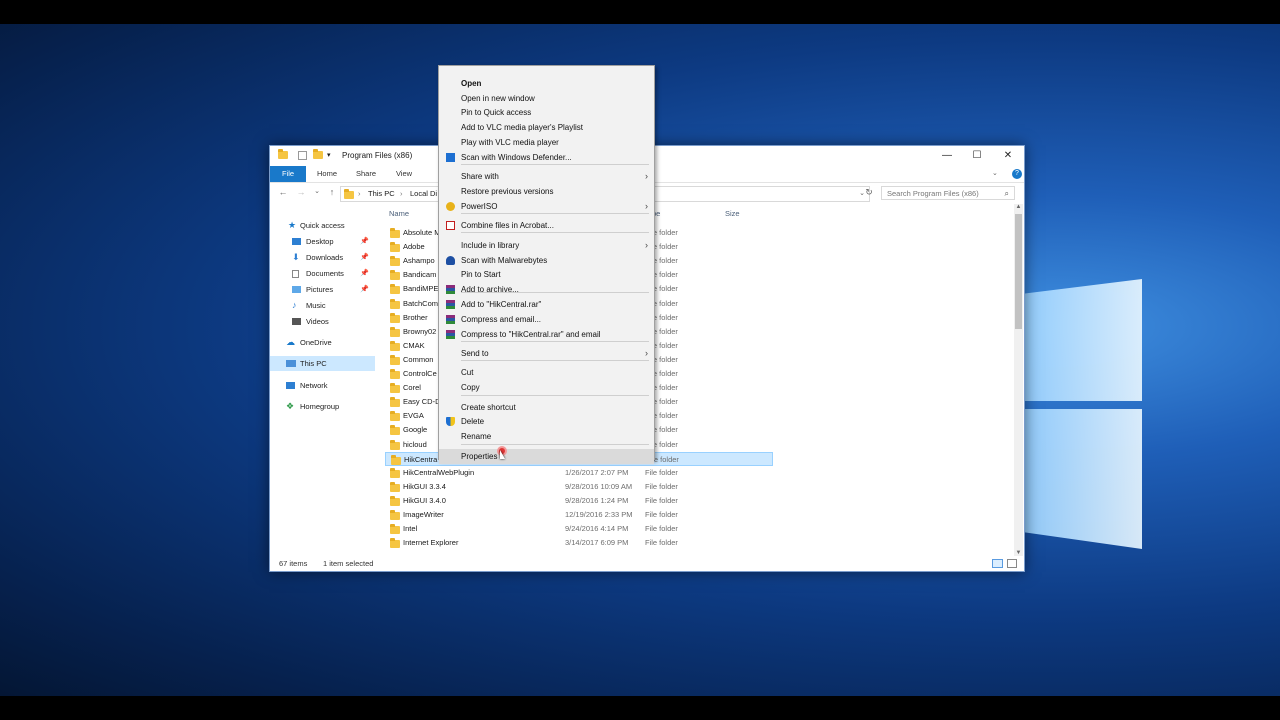 The image size is (1280, 720). I want to click on scroll-up-icon: ▲, so click(1018, 207).